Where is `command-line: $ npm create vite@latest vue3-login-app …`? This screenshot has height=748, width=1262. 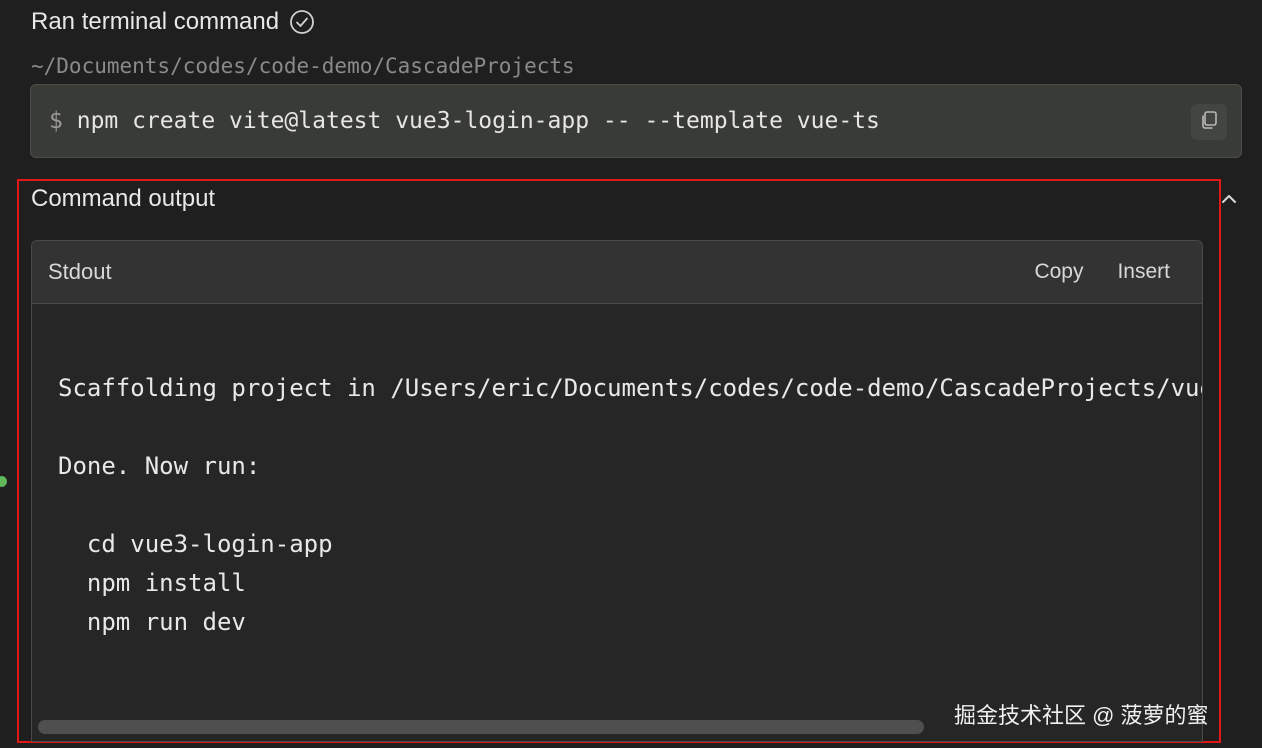
command-line: $ npm create vite@latest vue3-login-app … is located at coordinates (464, 121).